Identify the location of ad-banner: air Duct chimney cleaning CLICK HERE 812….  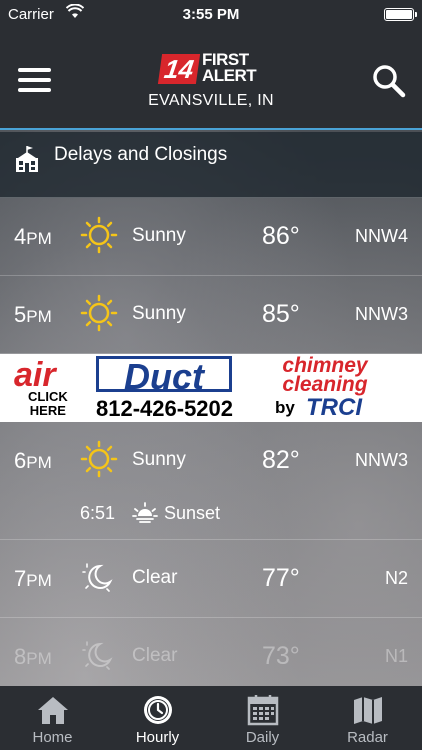
(211, 388).